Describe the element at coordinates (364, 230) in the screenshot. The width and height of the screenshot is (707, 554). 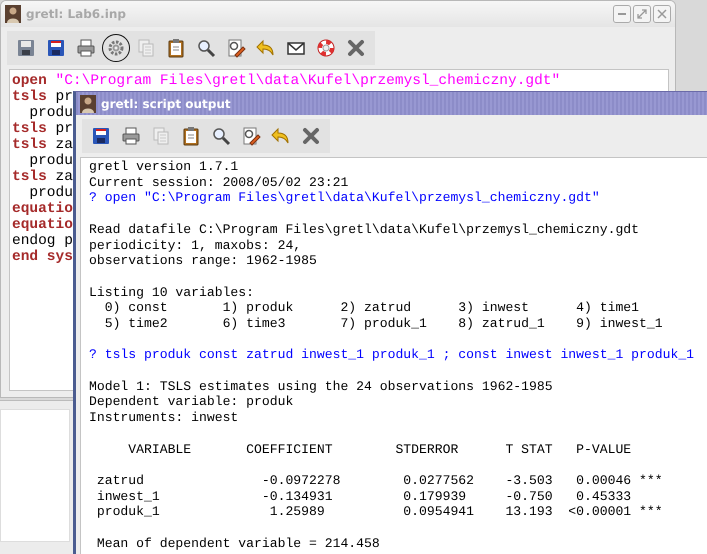
I see `output-line: Read datafile C:\Program Files\gretl\data\Kufel\przemysl_chemiczny.gdt` at that location.